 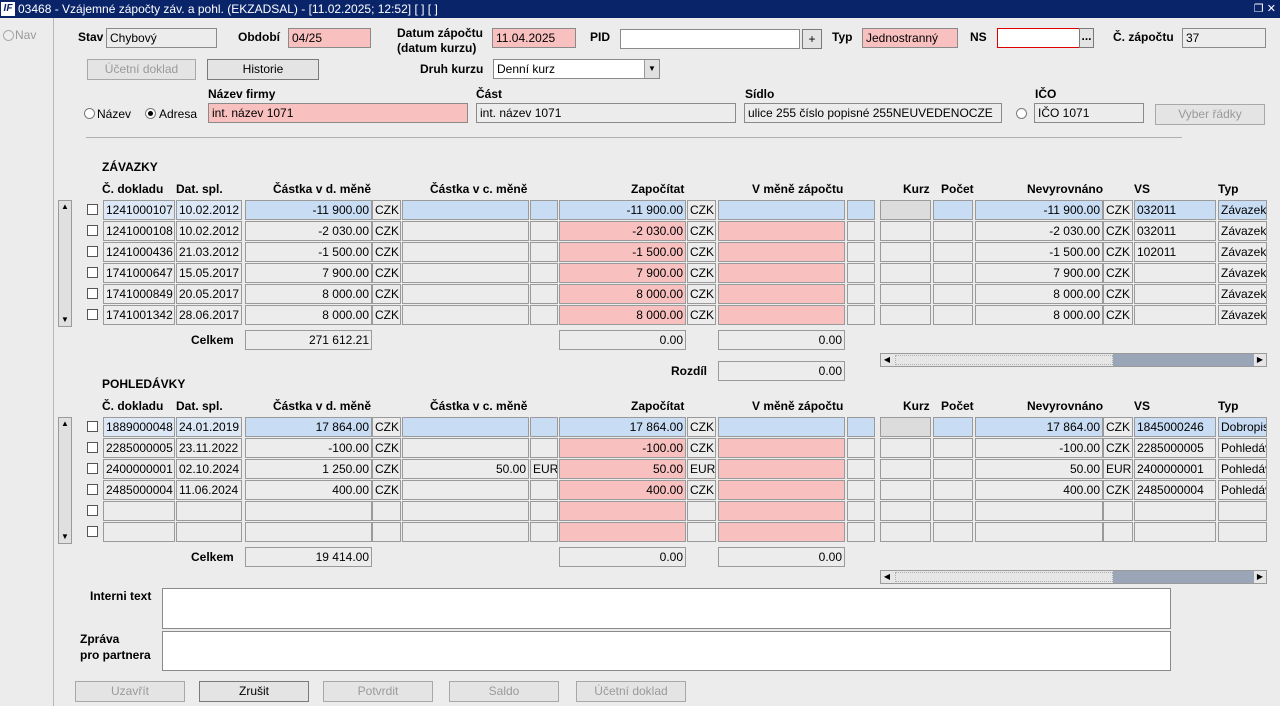 What do you see at coordinates (139, 469) in the screenshot?
I see `cell-doc: 2400000001` at bounding box center [139, 469].